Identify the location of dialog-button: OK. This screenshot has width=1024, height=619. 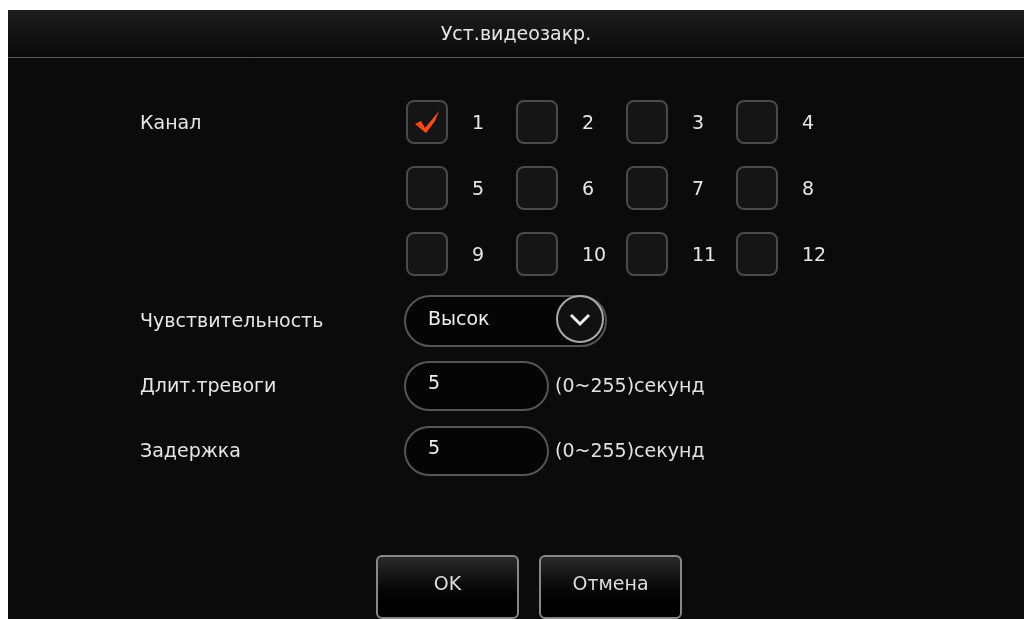
(447, 587).